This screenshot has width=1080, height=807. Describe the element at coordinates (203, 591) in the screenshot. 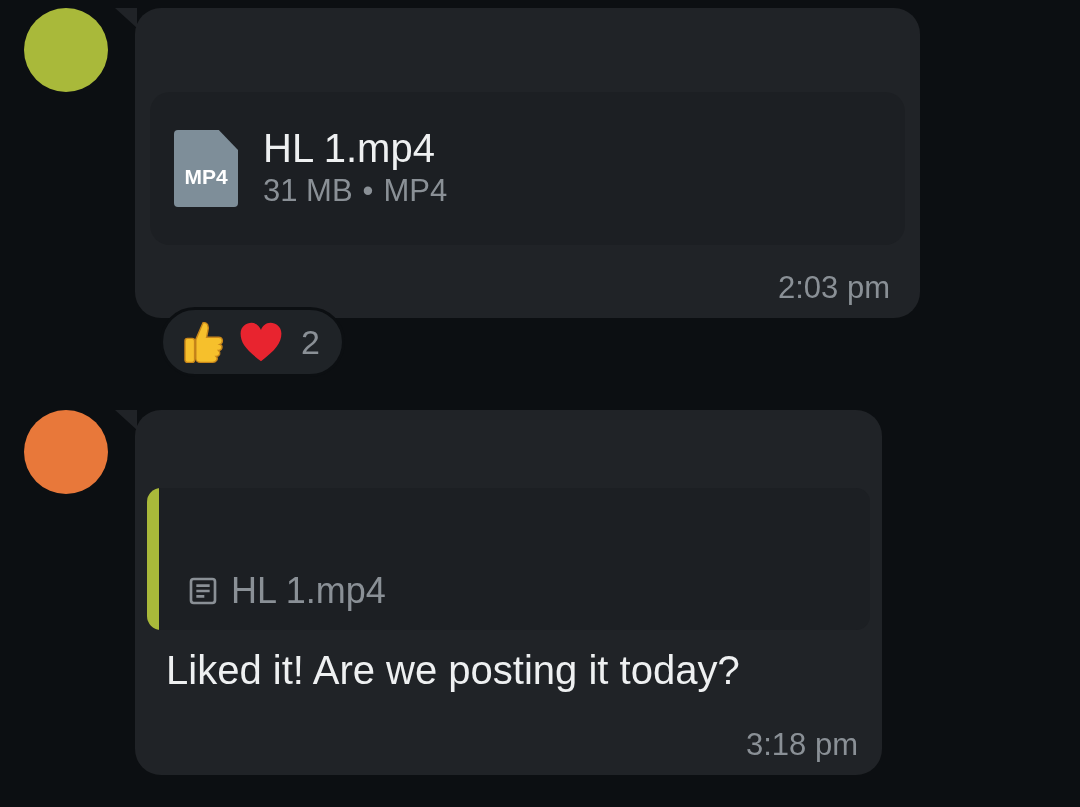

I see `document-icon` at that location.